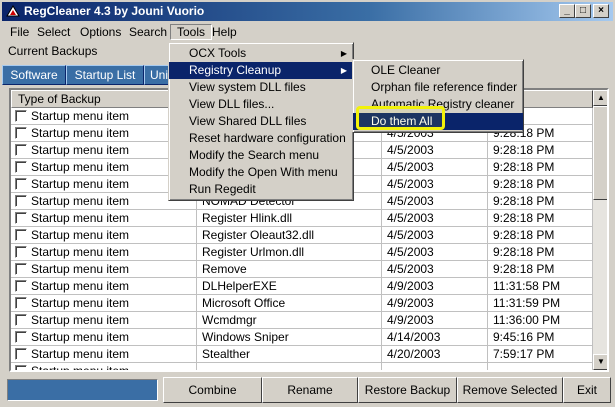  I want to click on tab-startup-list: Startup List, so click(105, 75).